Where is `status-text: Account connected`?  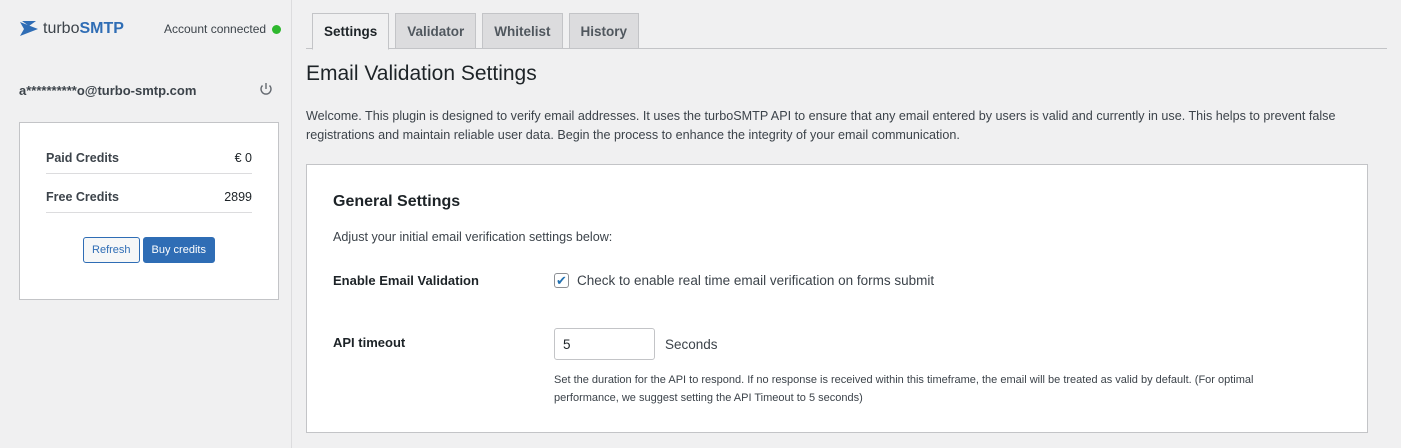
status-text: Account connected is located at coordinates (215, 29).